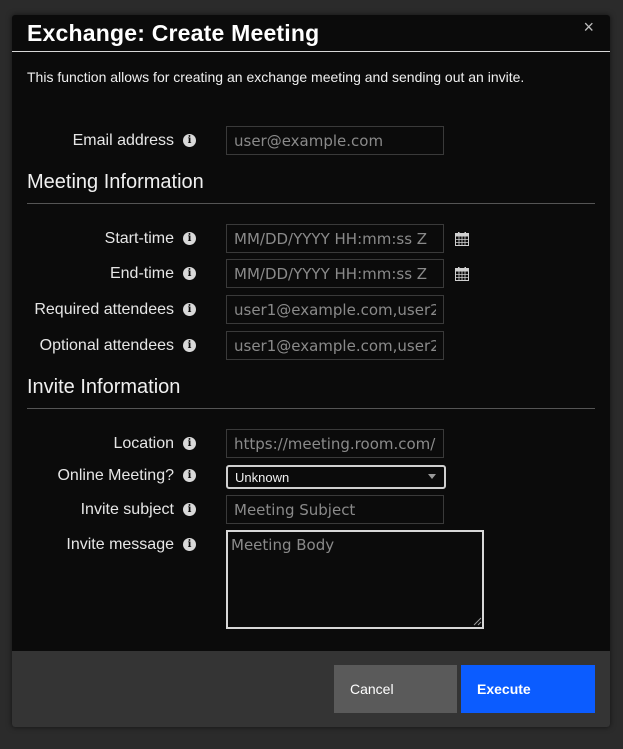  What do you see at coordinates (588, 27) in the screenshot?
I see `close-icon: ×` at bounding box center [588, 27].